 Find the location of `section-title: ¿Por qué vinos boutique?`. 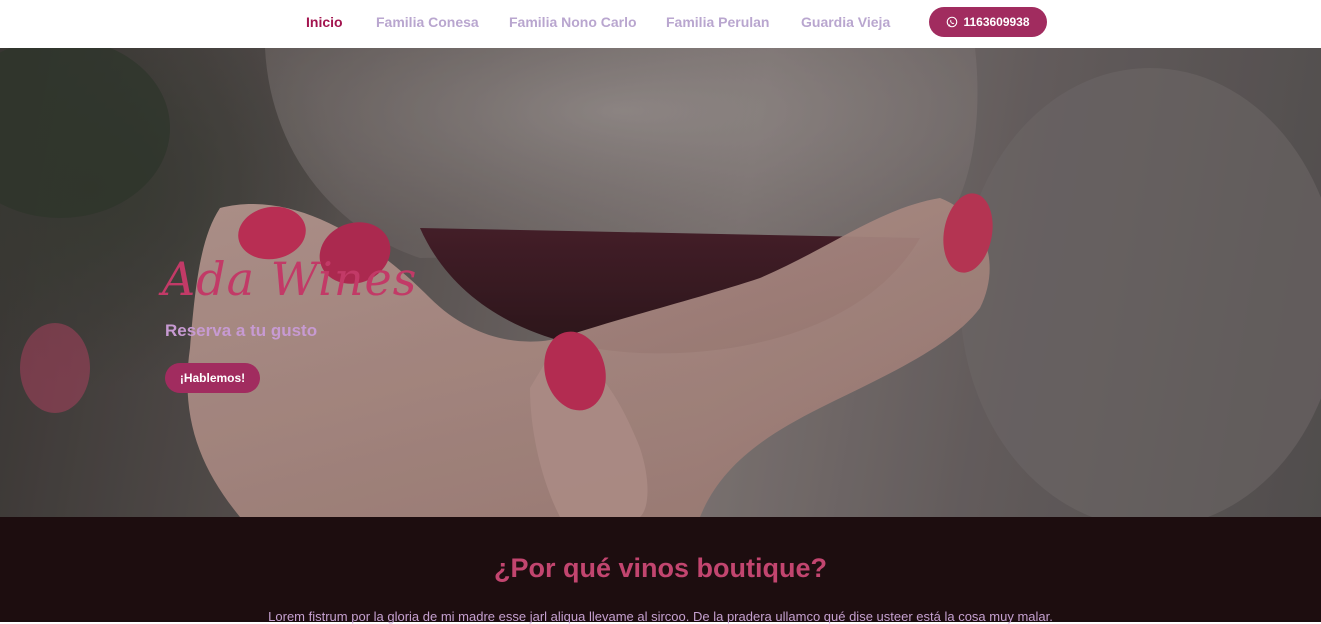

section-title: ¿Por qué vinos boutique? is located at coordinates (660, 568).